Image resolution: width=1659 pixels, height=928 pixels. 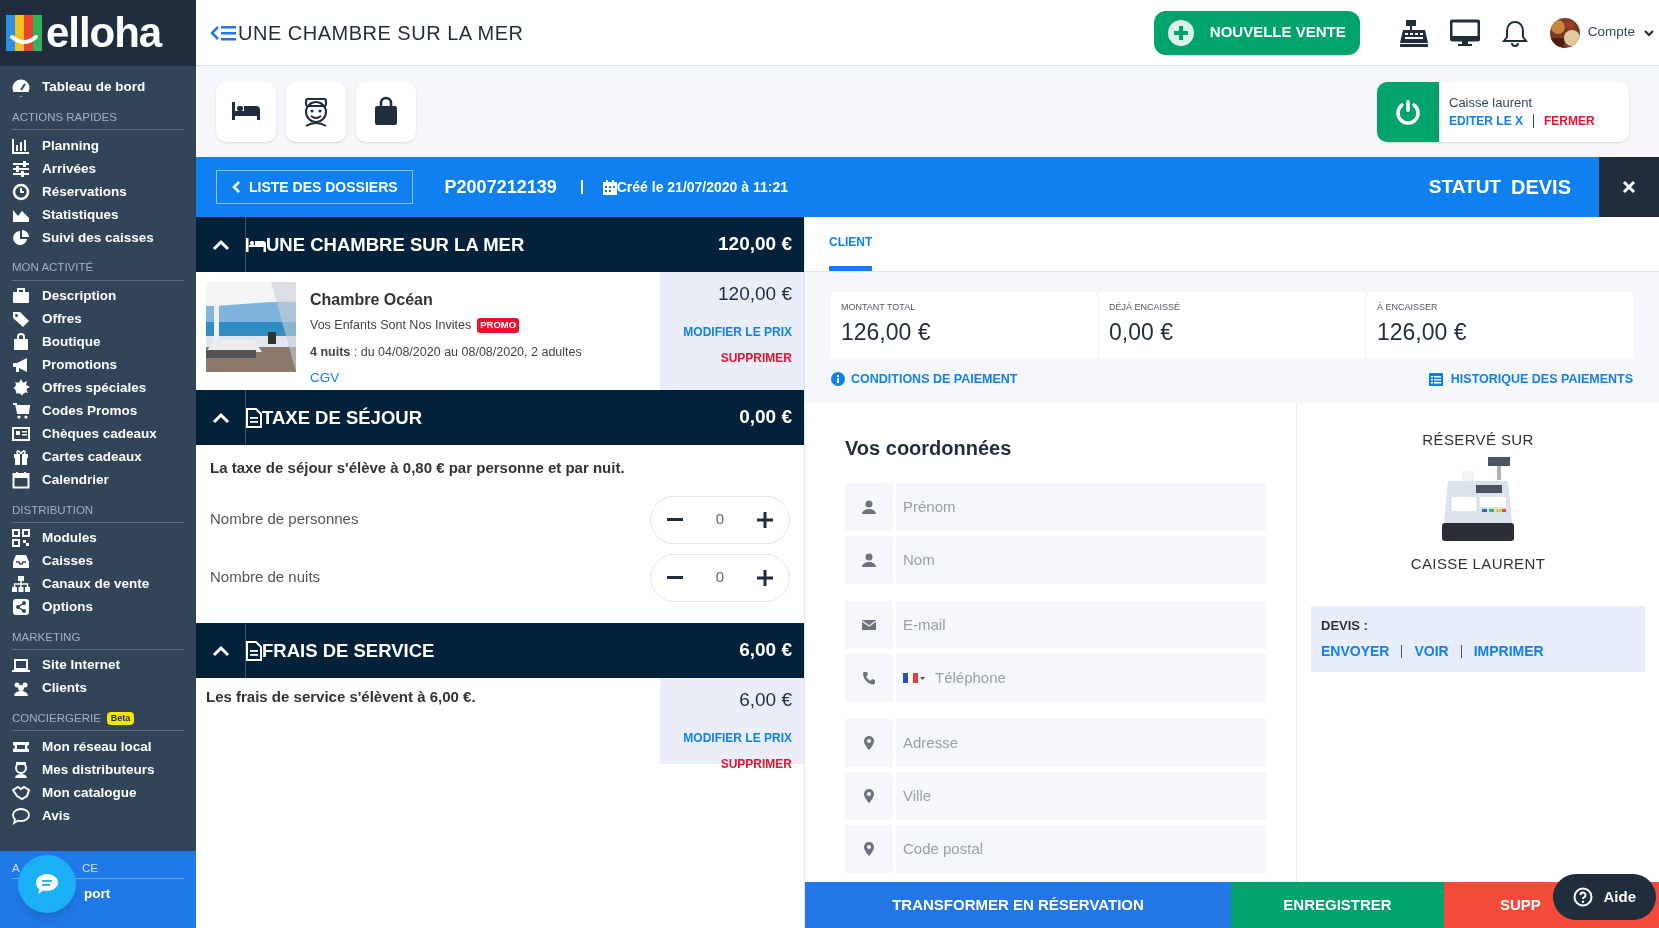 What do you see at coordinates (98, 561) in the screenshot?
I see `sidebar-item: Caisses` at bounding box center [98, 561].